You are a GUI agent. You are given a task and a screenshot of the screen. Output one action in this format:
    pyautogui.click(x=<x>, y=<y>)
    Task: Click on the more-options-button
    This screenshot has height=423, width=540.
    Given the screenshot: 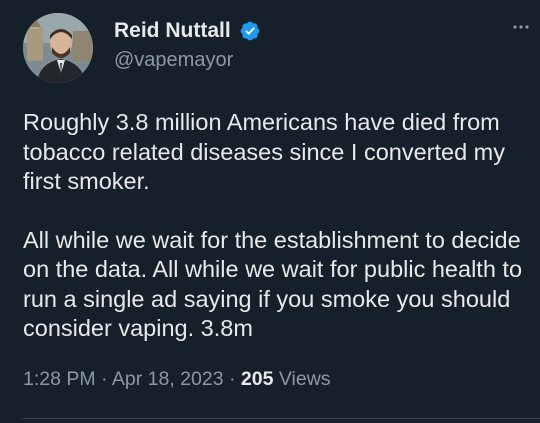 What is the action you would take?
    pyautogui.click(x=521, y=27)
    